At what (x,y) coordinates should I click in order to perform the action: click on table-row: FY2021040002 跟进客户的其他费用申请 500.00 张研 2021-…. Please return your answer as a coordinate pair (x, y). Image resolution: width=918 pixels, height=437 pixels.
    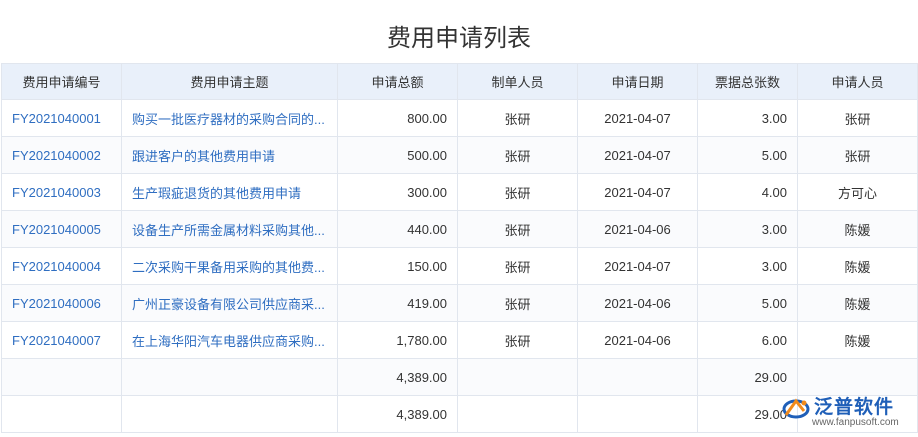
    Looking at the image, I should click on (459, 155).